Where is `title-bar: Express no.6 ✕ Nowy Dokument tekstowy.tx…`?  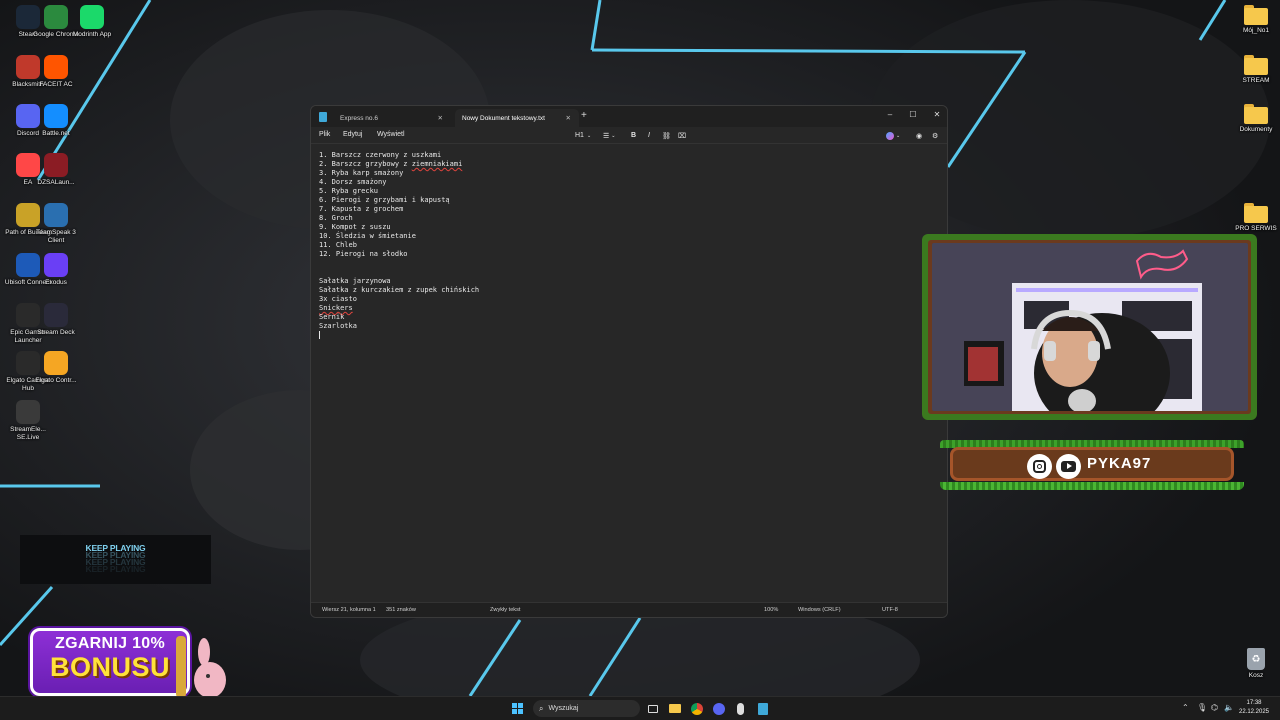 title-bar: Express no.6 ✕ Nowy Dokument tekstowy.tx… is located at coordinates (629, 116).